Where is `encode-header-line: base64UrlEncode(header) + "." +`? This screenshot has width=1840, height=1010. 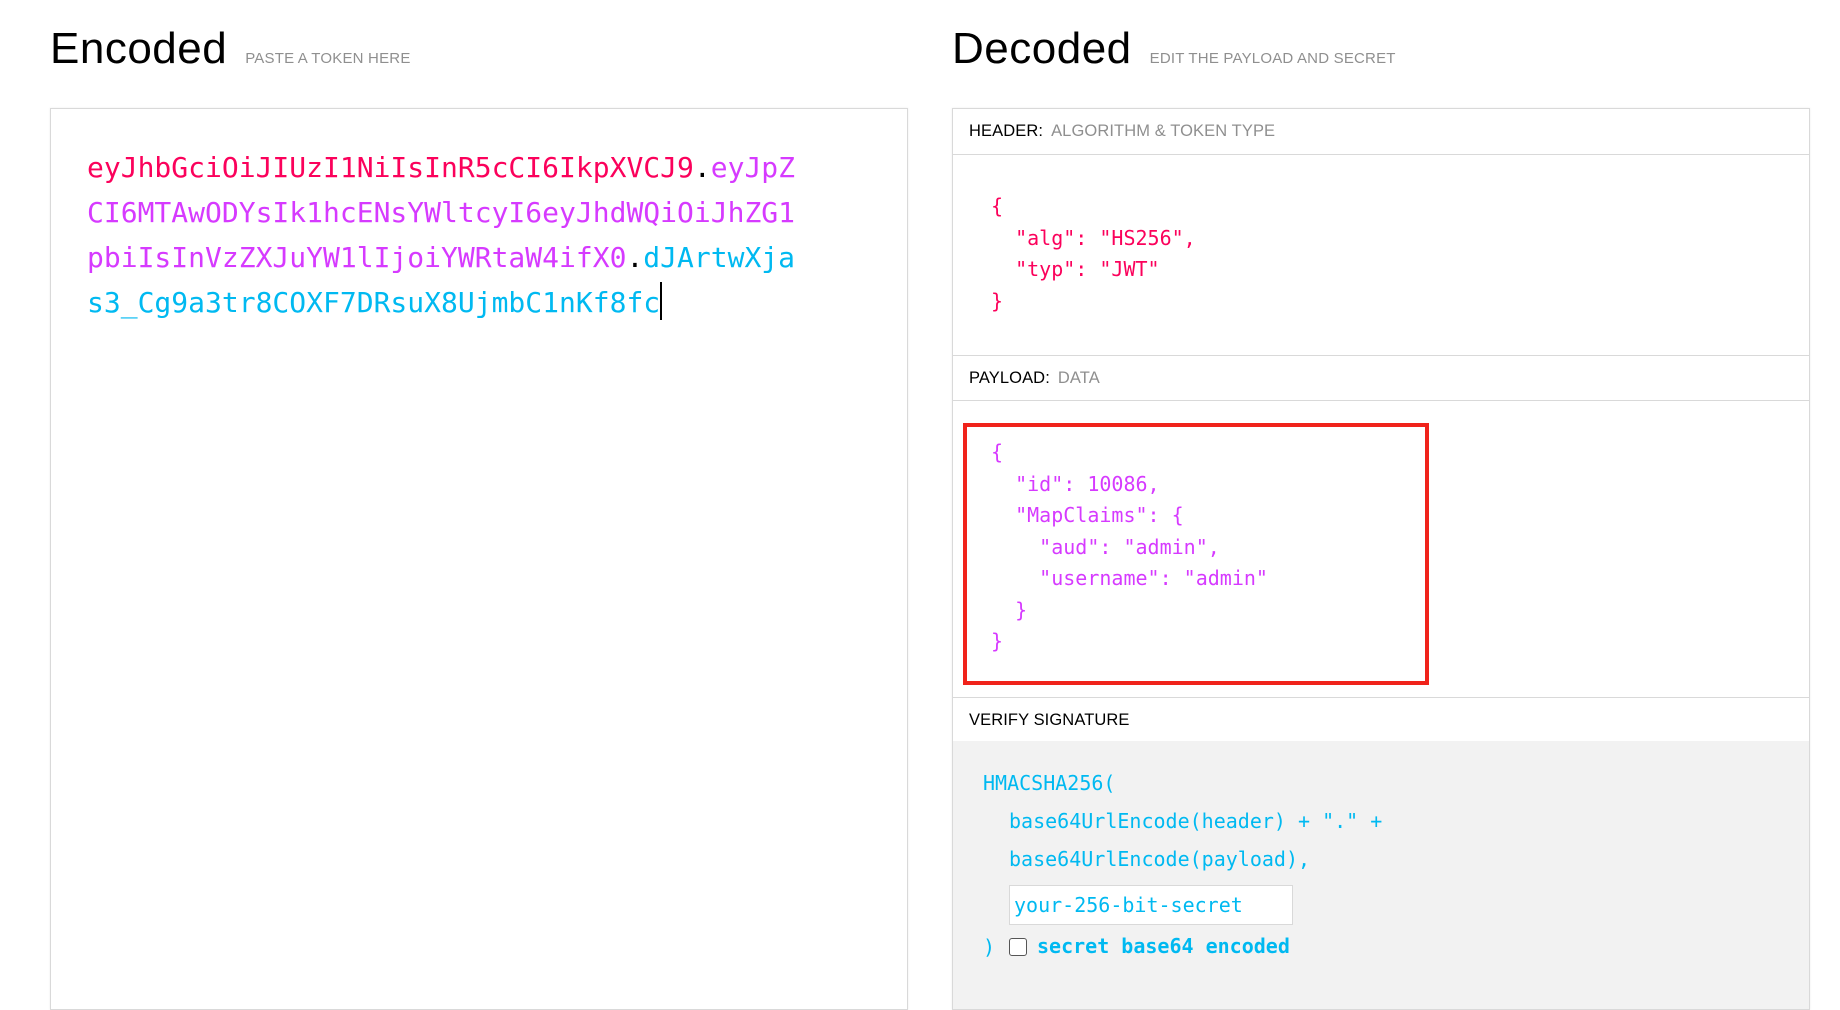 encode-header-line: base64UrlEncode(header) + "." + is located at coordinates (1196, 821).